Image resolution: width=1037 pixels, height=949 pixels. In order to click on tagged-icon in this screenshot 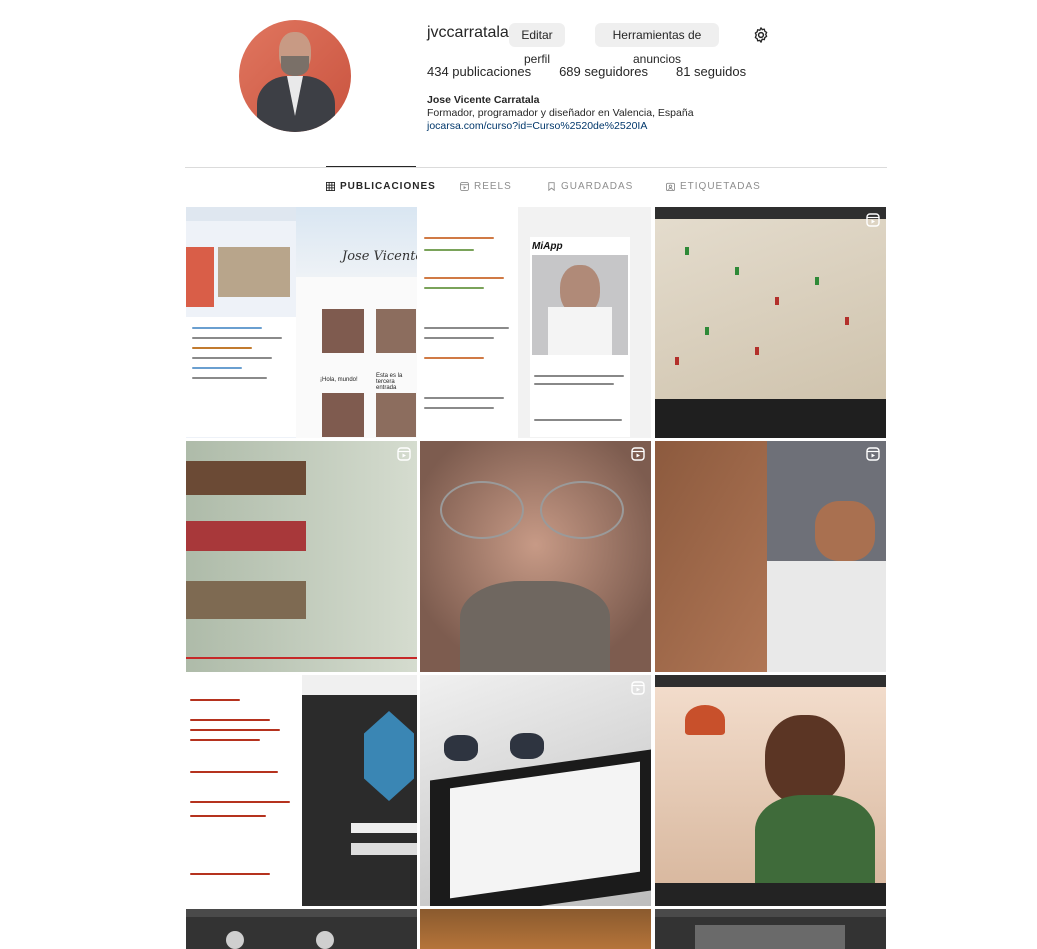, I will do `click(670, 186)`.